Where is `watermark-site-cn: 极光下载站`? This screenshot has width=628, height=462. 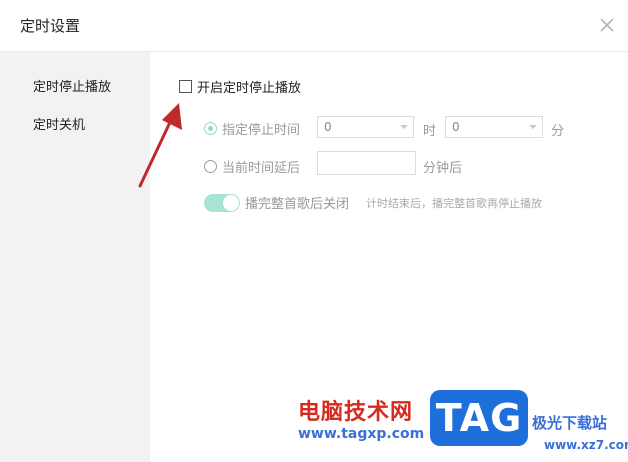
watermark-site-cn: 极光下载站 is located at coordinates (570, 423).